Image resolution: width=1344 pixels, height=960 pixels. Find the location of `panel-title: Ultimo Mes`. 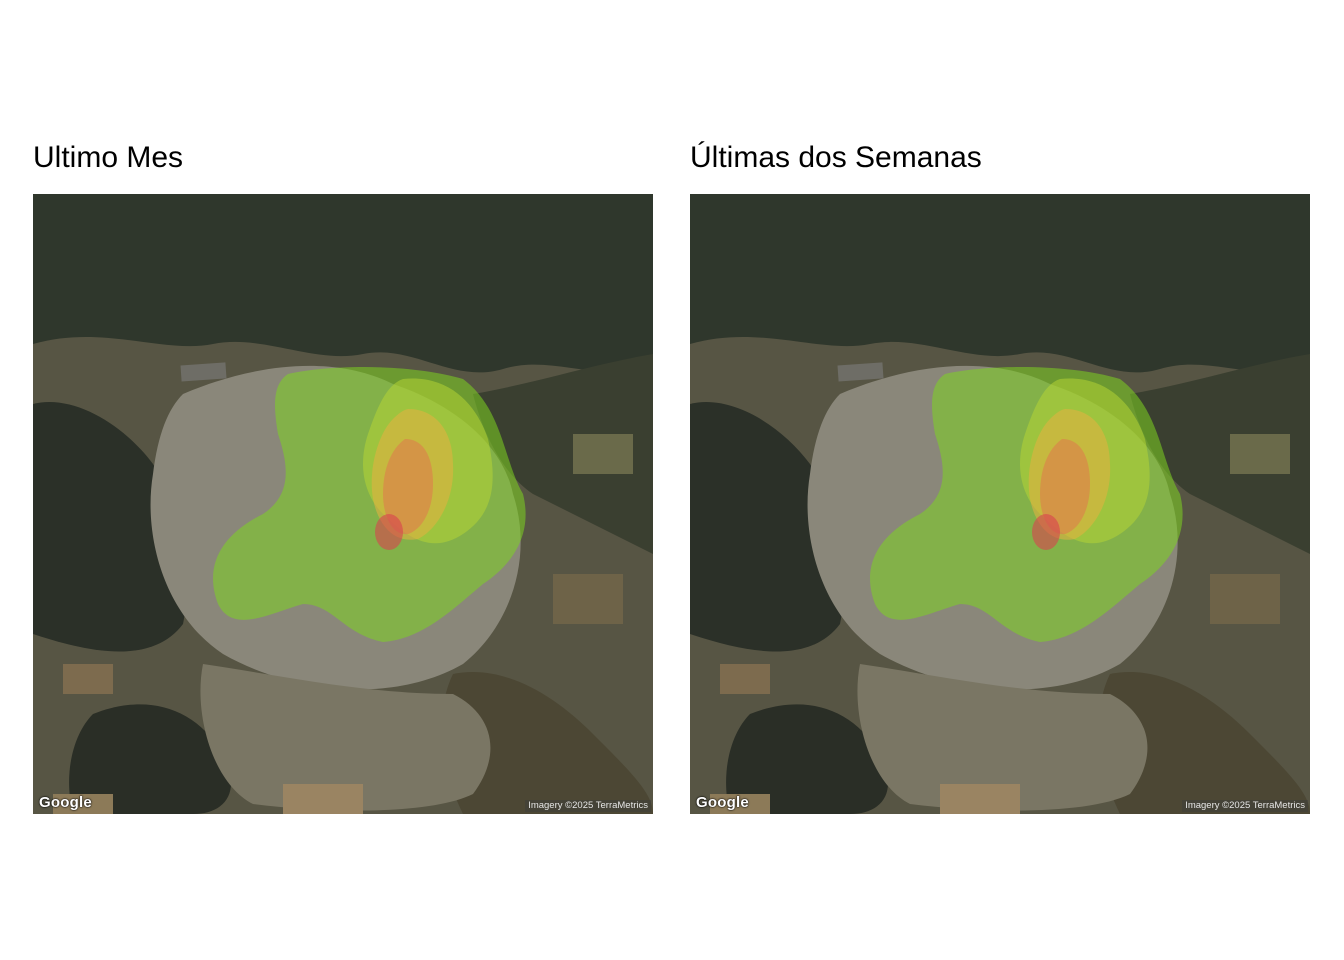

panel-title: Ultimo Mes is located at coordinates (108, 157).